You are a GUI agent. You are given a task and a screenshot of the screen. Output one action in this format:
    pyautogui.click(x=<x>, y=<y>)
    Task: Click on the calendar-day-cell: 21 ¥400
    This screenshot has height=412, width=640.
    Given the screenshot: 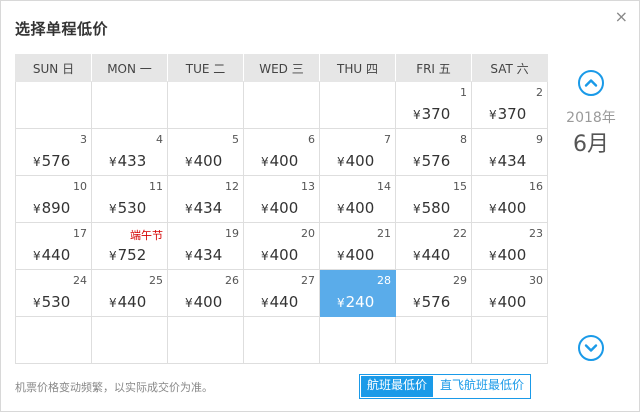 What is the action you would take?
    pyautogui.click(x=357, y=246)
    